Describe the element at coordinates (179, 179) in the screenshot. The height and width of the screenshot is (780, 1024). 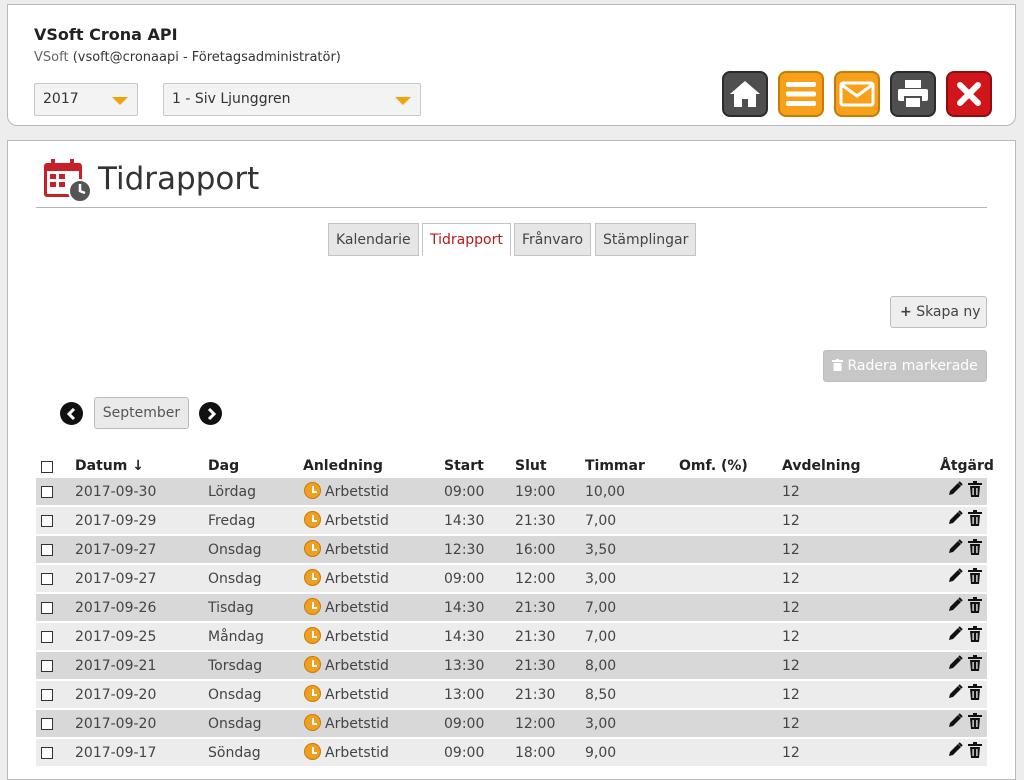
I see `page-title: Tidrapport` at that location.